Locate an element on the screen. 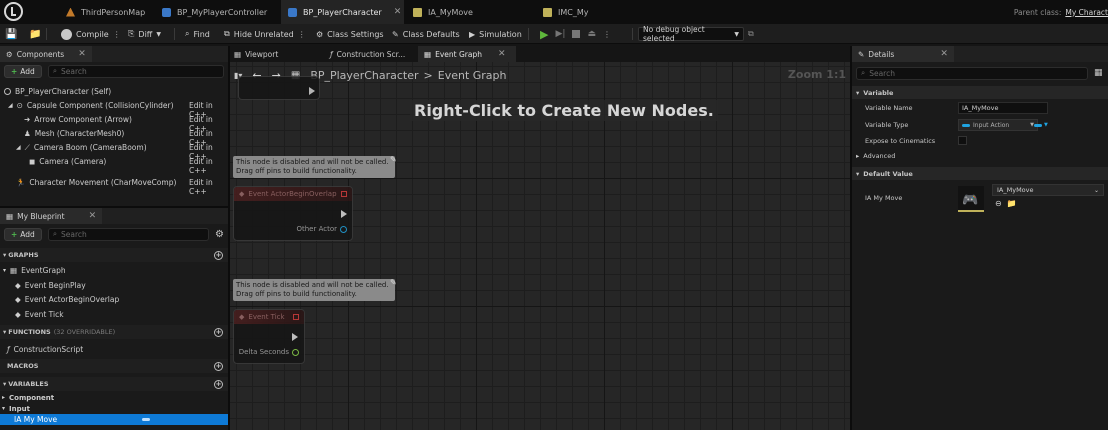  tab-ia-mymove: IA_MyMove is located at coordinates (459, 12).